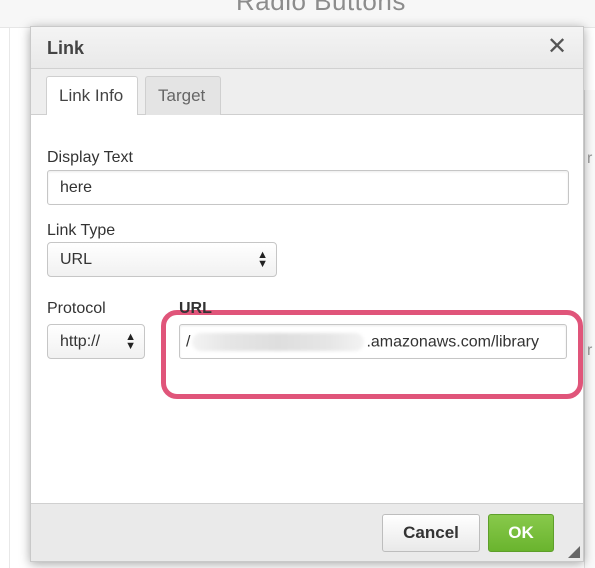 The image size is (595, 568). What do you see at coordinates (452, 342) in the screenshot?
I see `url-visible-text: .amazonaws.com/library` at bounding box center [452, 342].